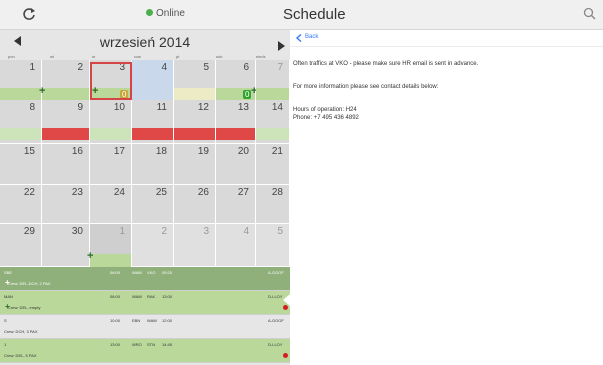 The image size is (603, 365). I want to click on day-number: 11, so click(161, 107).